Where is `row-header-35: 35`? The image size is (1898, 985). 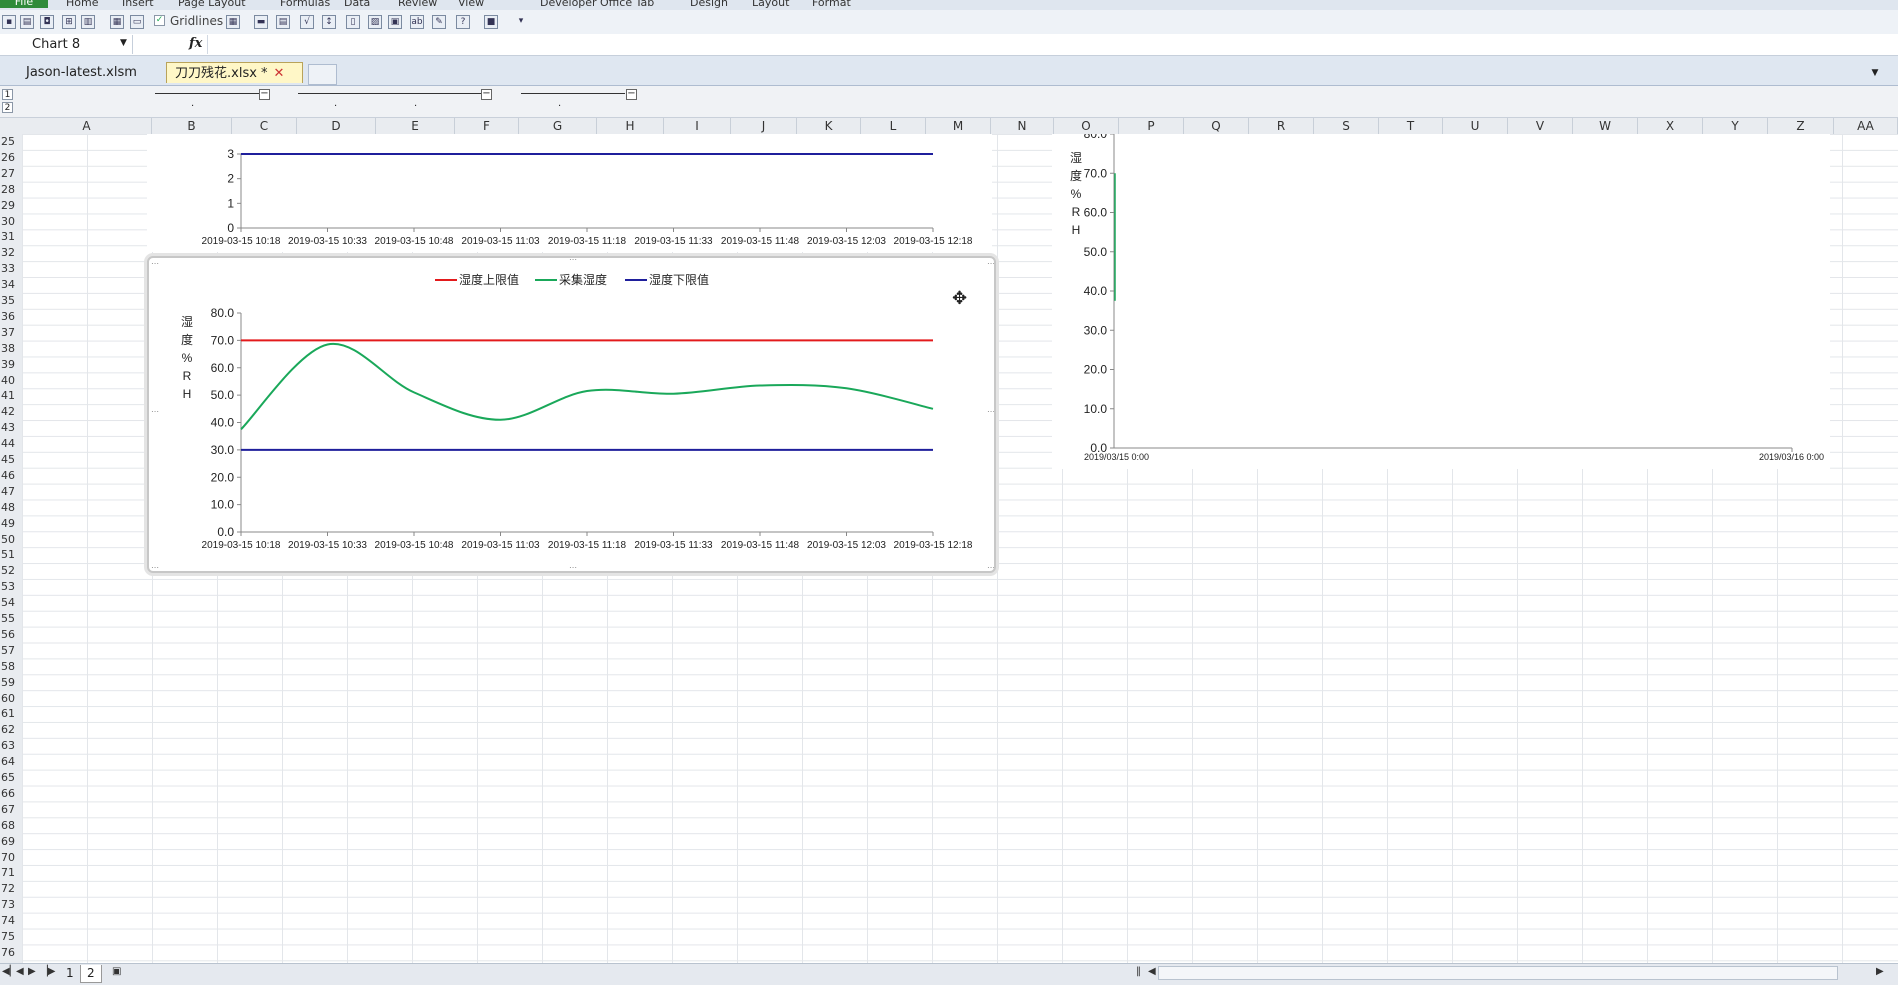 row-header-35: 35 is located at coordinates (11, 301).